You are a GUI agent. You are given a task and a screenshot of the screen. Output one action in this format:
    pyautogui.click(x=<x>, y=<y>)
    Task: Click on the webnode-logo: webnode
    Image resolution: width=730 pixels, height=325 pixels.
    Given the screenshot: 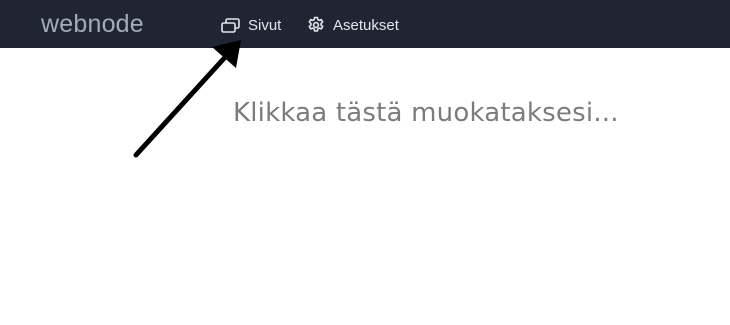 What is the action you would take?
    pyautogui.click(x=92, y=24)
    